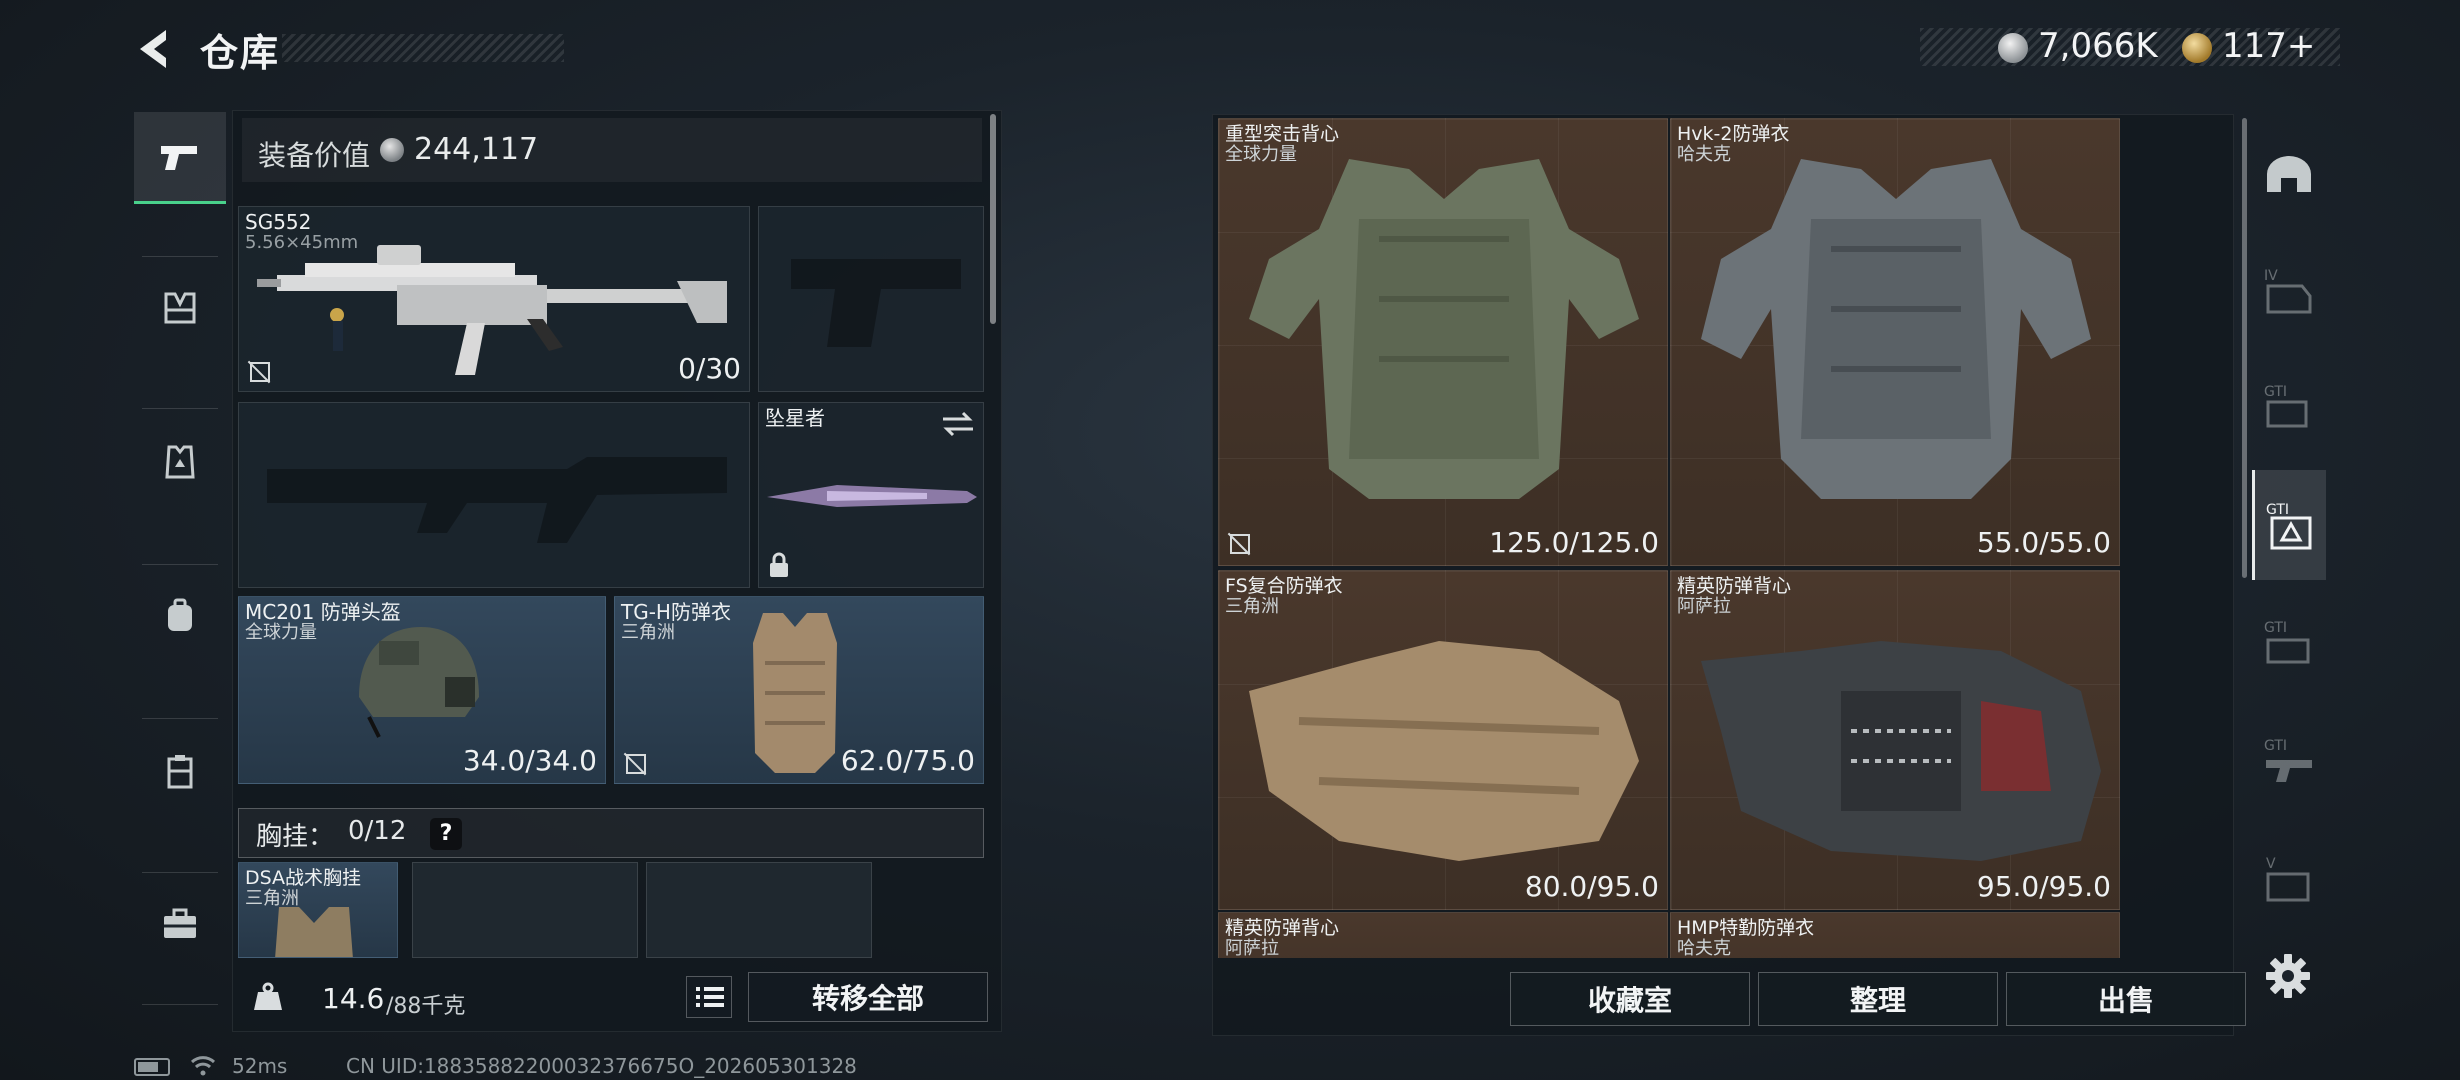 The width and height of the screenshot is (2460, 1080). I want to click on list-icon, so click(710, 997).